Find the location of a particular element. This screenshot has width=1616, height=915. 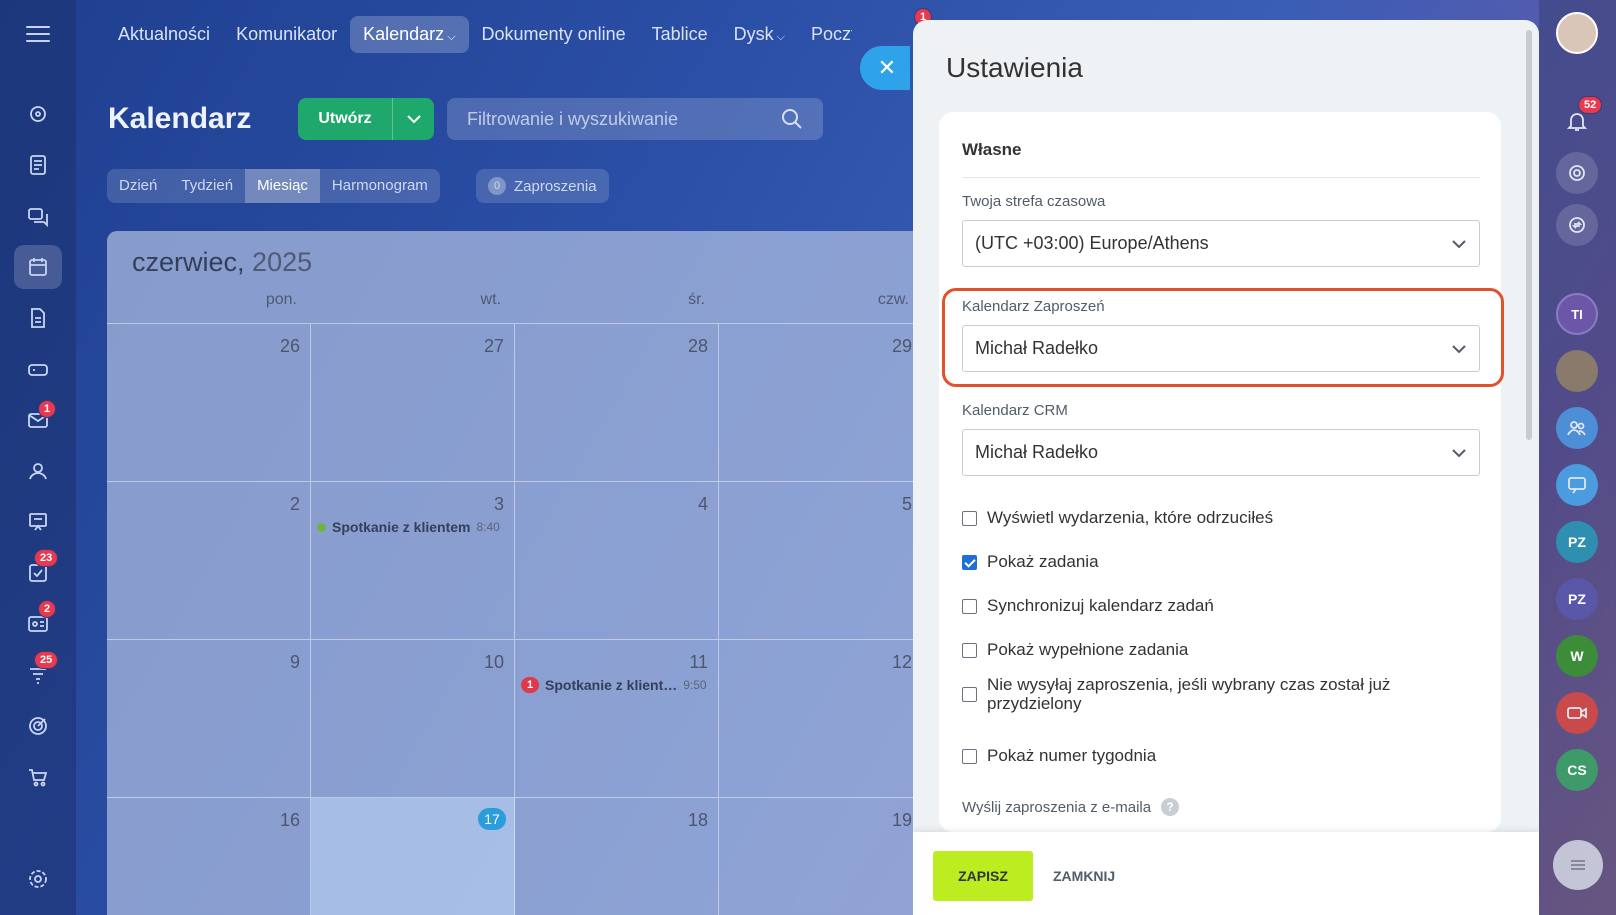

nav-dysk: Dysk ⌵ is located at coordinates (759, 34).